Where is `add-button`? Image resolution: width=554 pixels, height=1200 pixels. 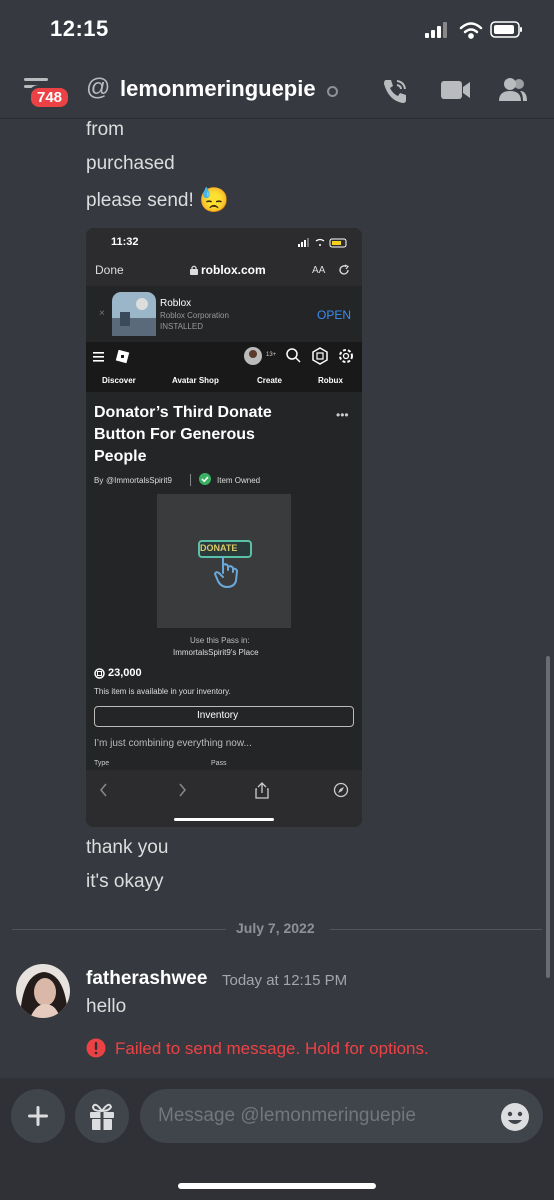 add-button is located at coordinates (38, 1116).